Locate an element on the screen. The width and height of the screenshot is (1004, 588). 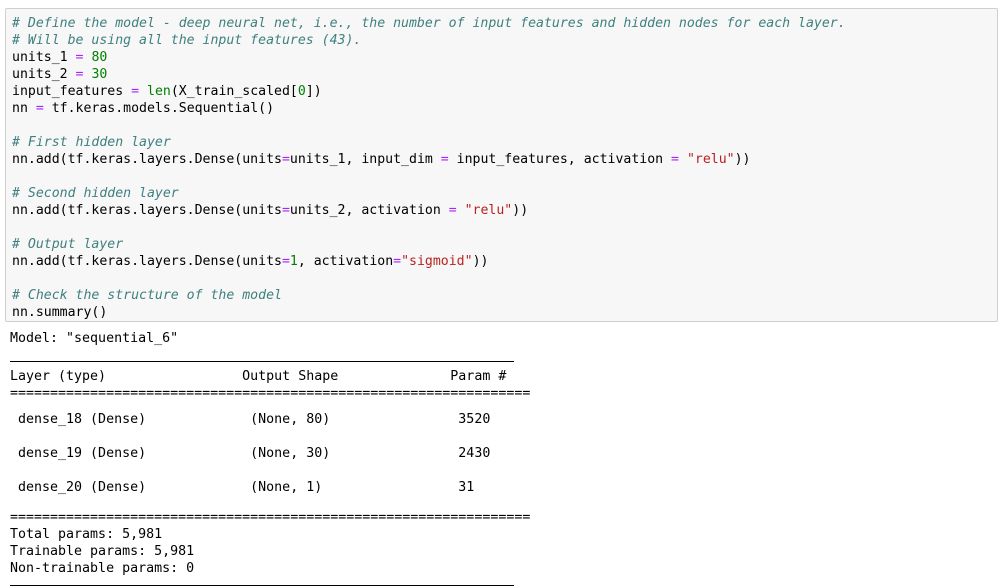
code-line: nn.summary() is located at coordinates (504, 312).